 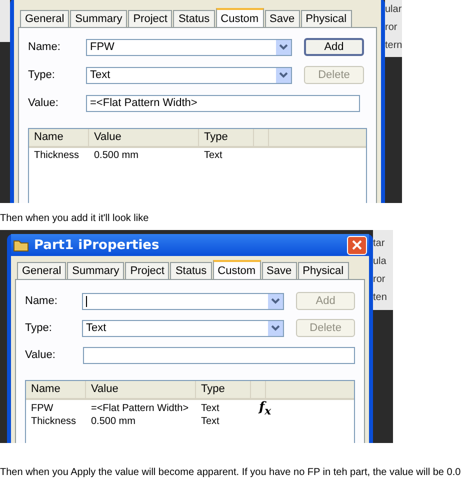 What do you see at coordinates (140, 408) in the screenshot?
I see `table-cell-text: =<Flat Pattern Width>` at bounding box center [140, 408].